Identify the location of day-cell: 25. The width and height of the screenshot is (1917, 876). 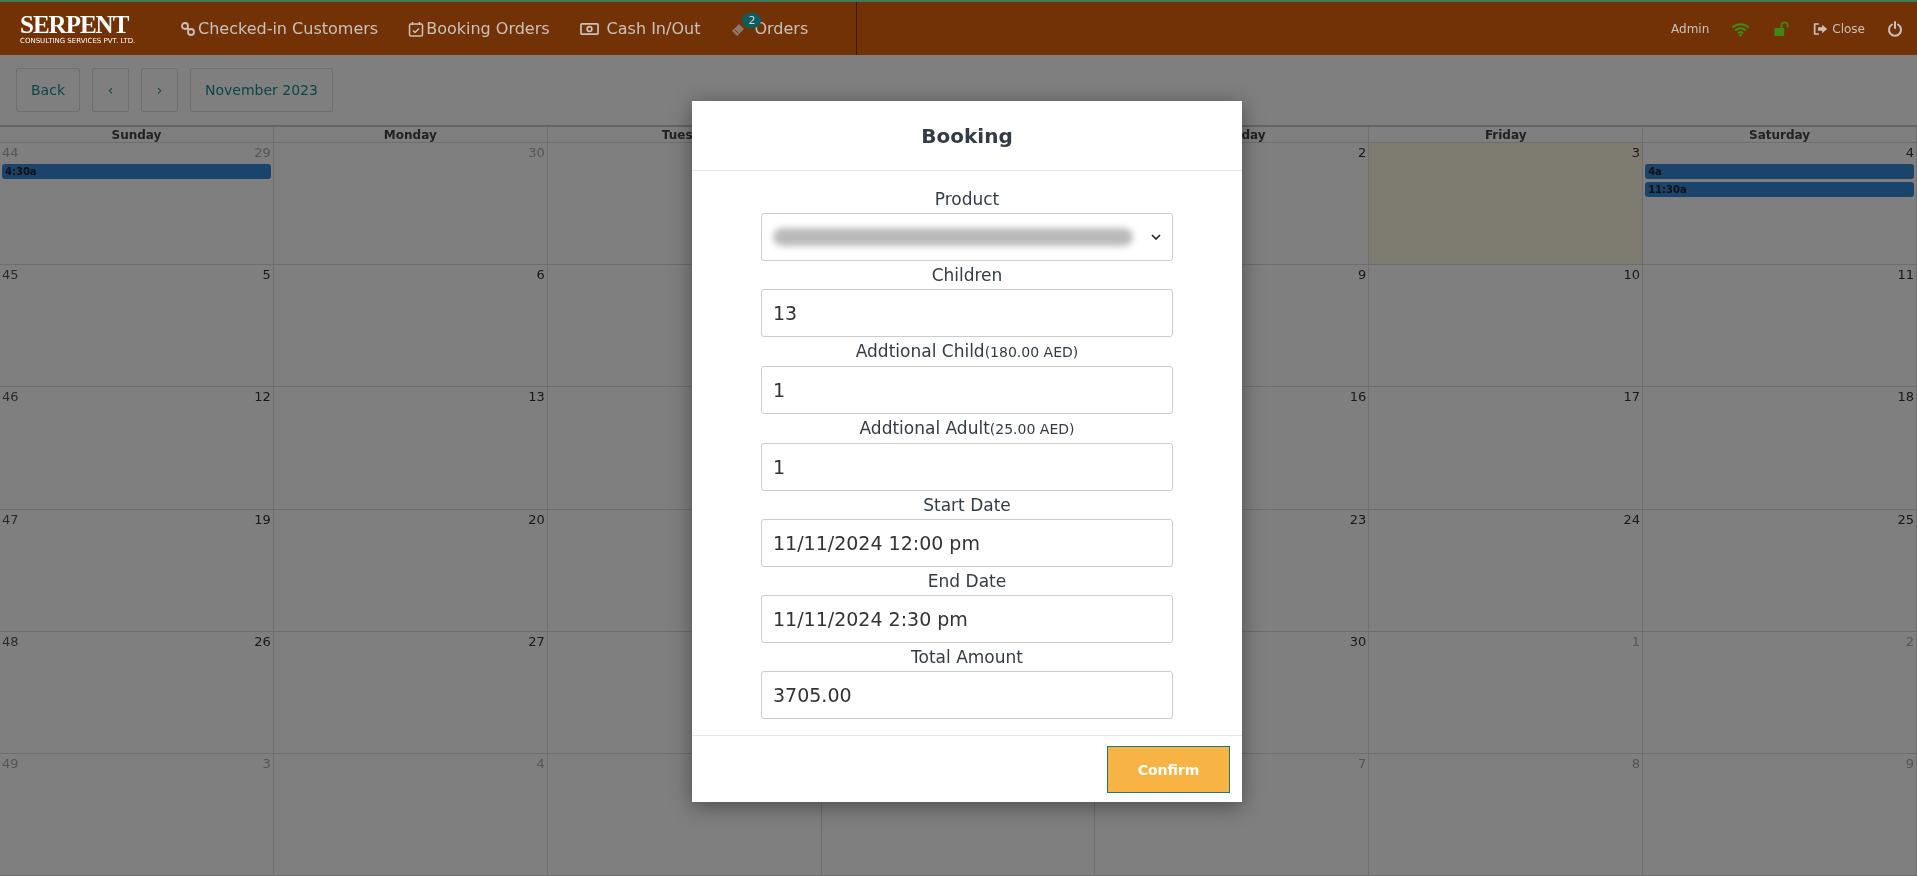
(1780, 570).